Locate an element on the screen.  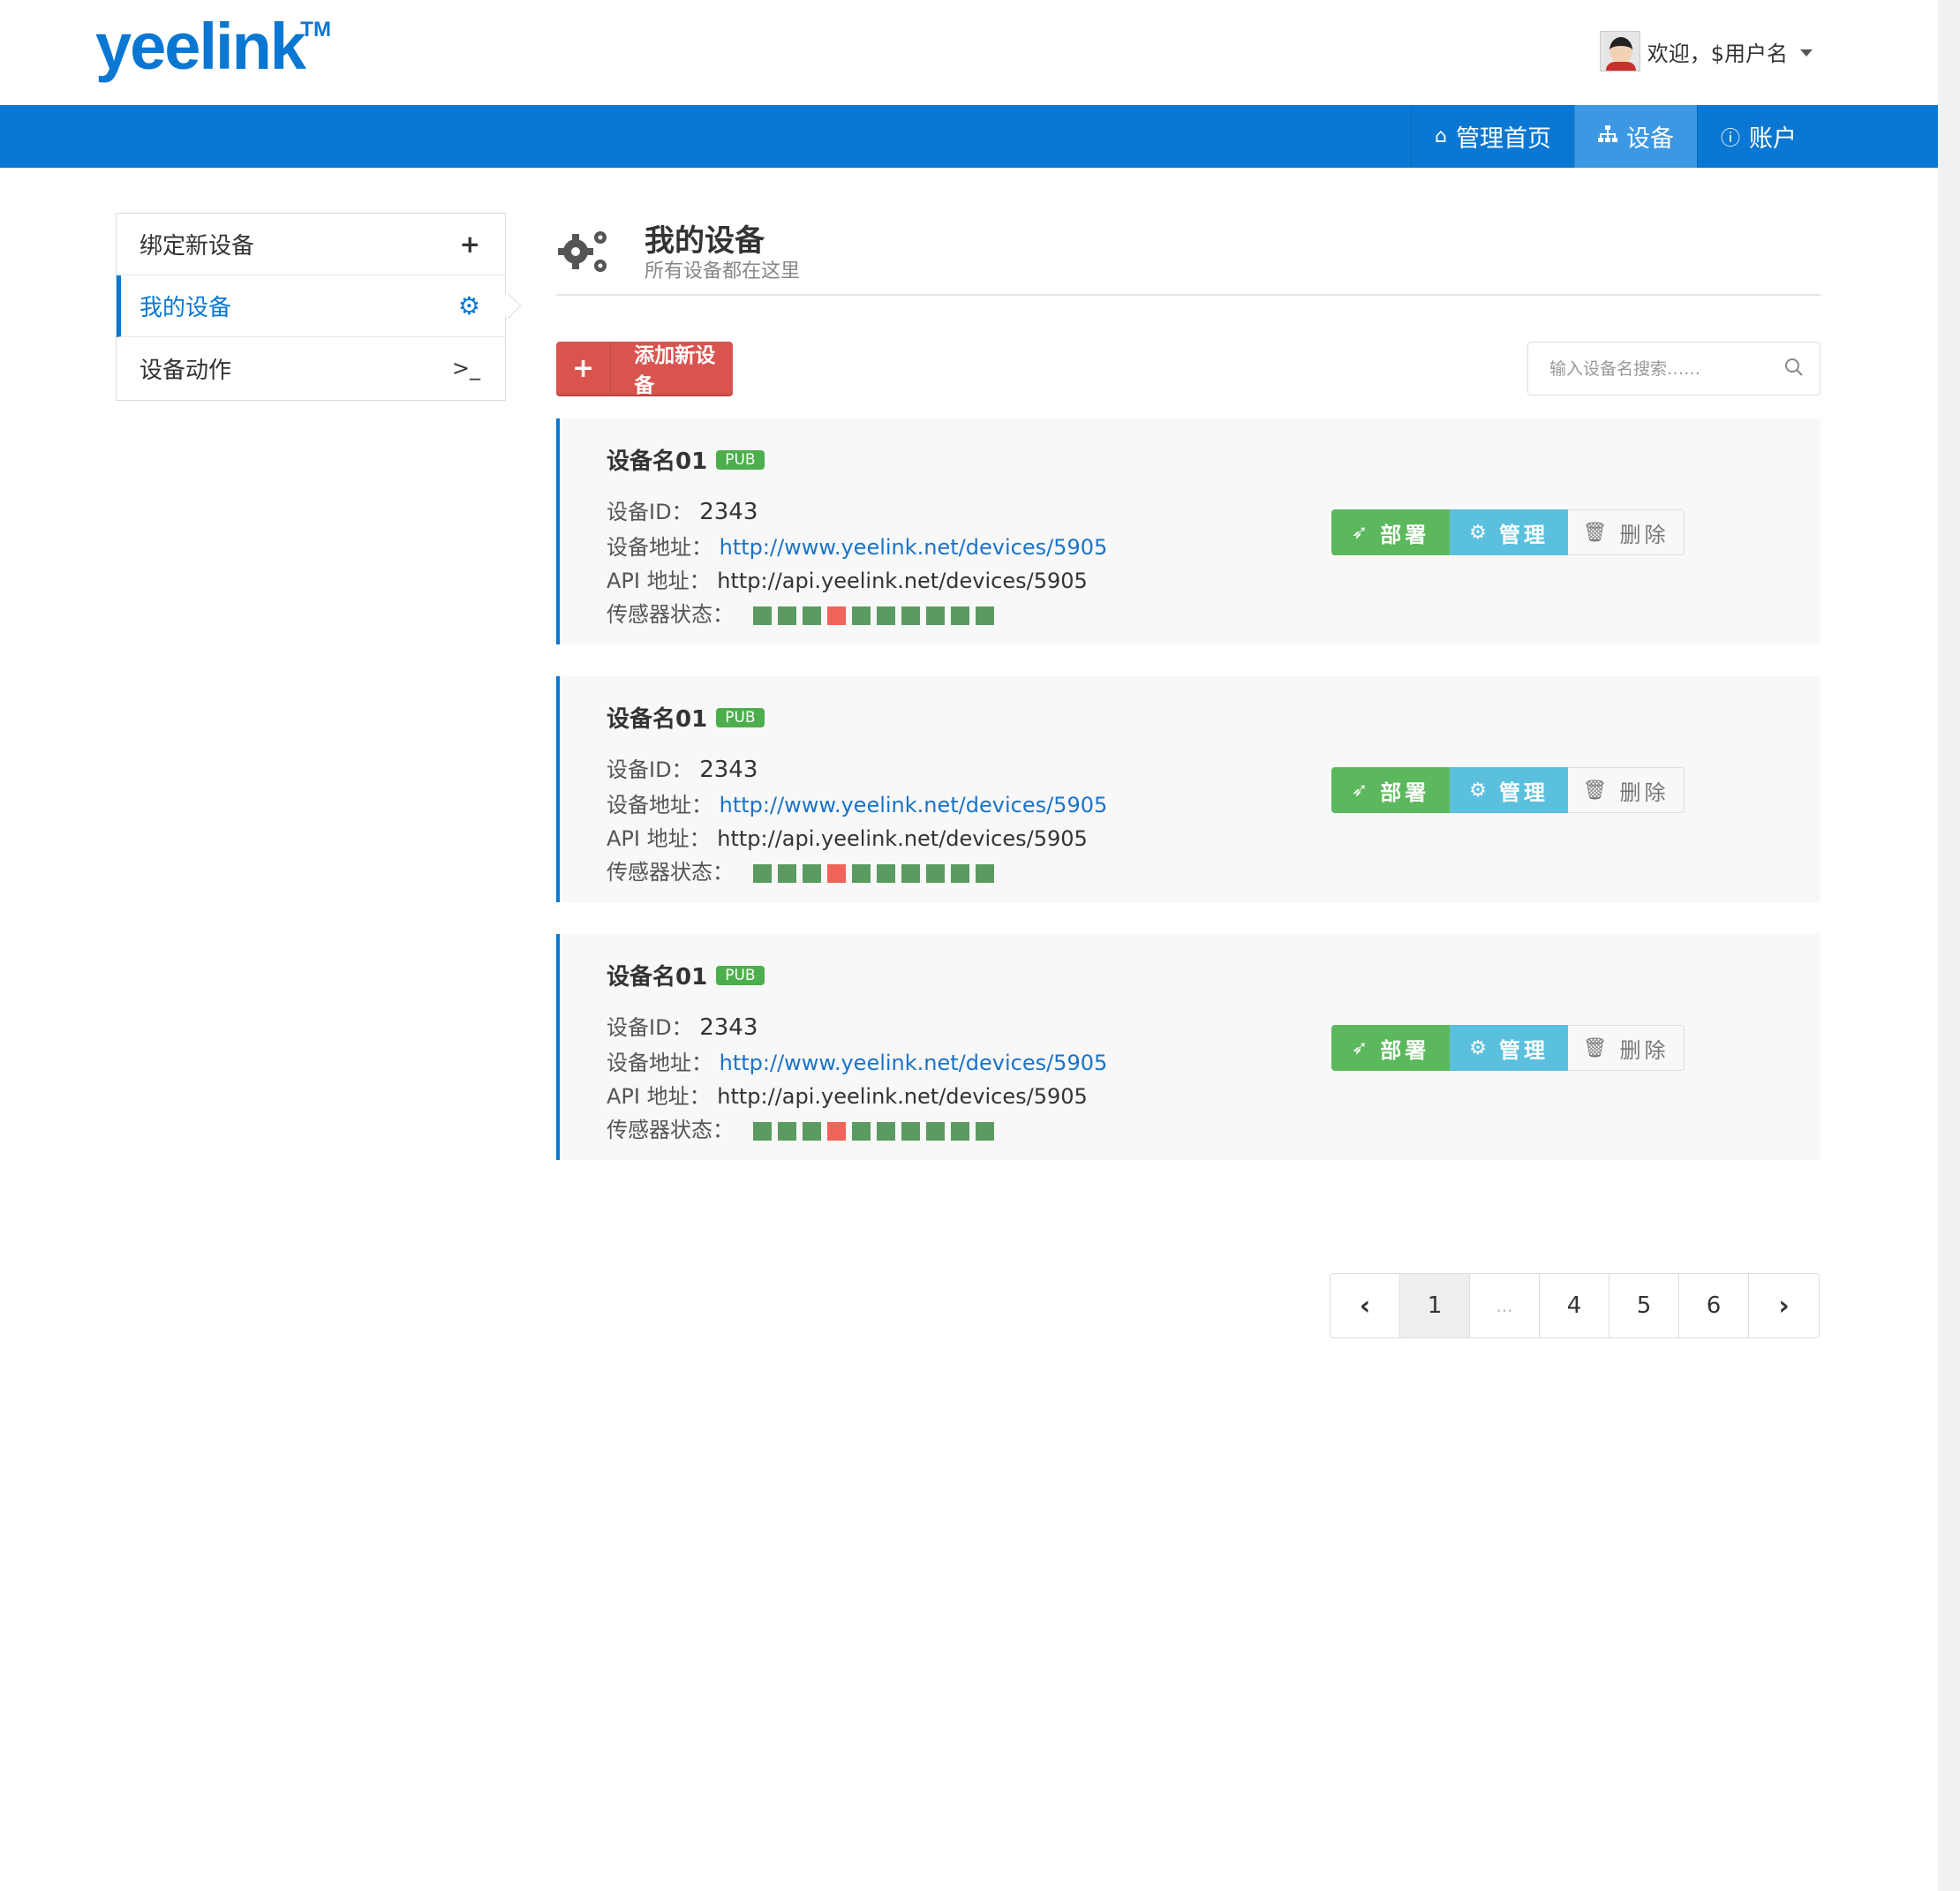
caret-down-icon is located at coordinates (1806, 53).